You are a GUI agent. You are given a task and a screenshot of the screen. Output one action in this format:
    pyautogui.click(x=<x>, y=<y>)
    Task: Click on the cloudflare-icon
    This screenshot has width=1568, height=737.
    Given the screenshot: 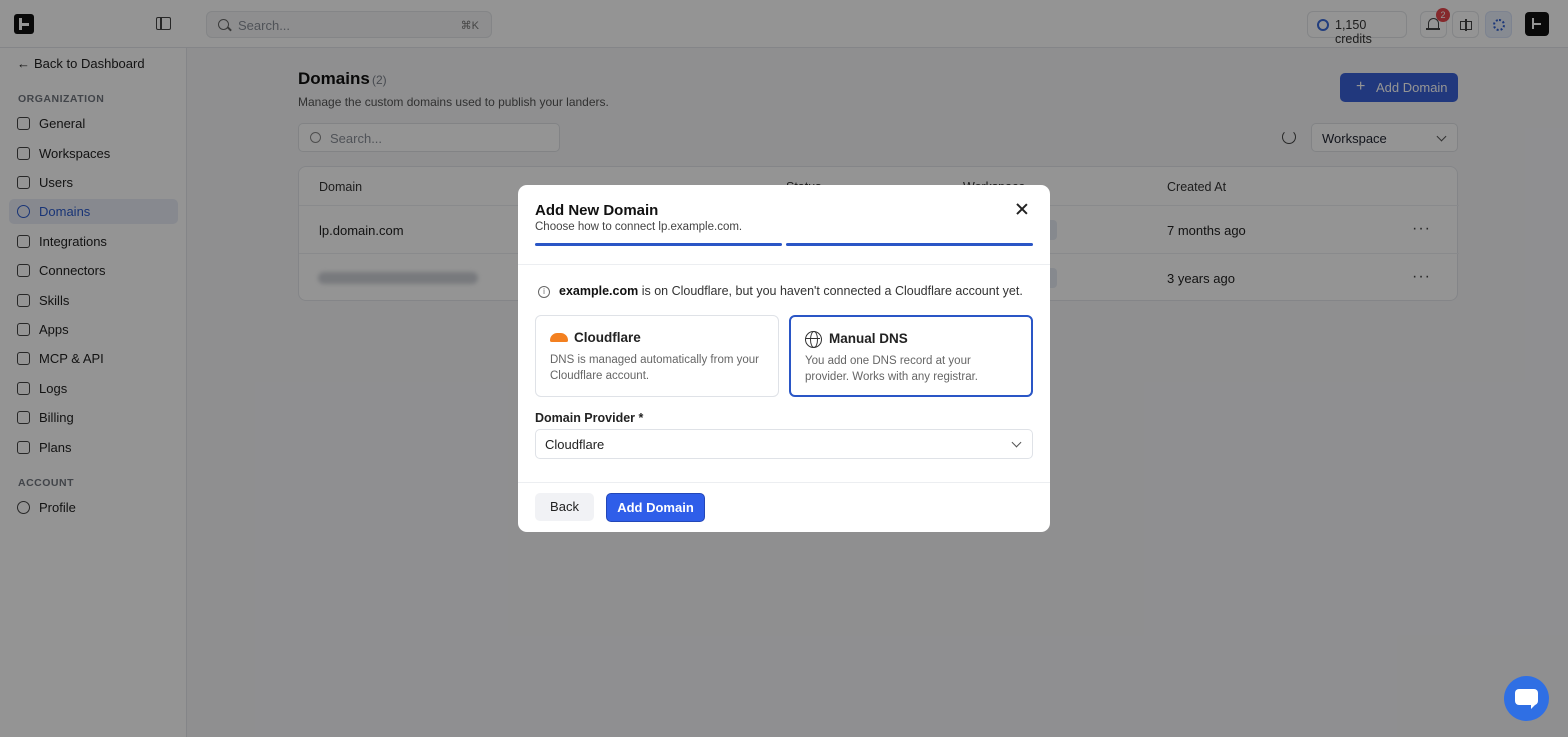 What is the action you would take?
    pyautogui.click(x=559, y=337)
    